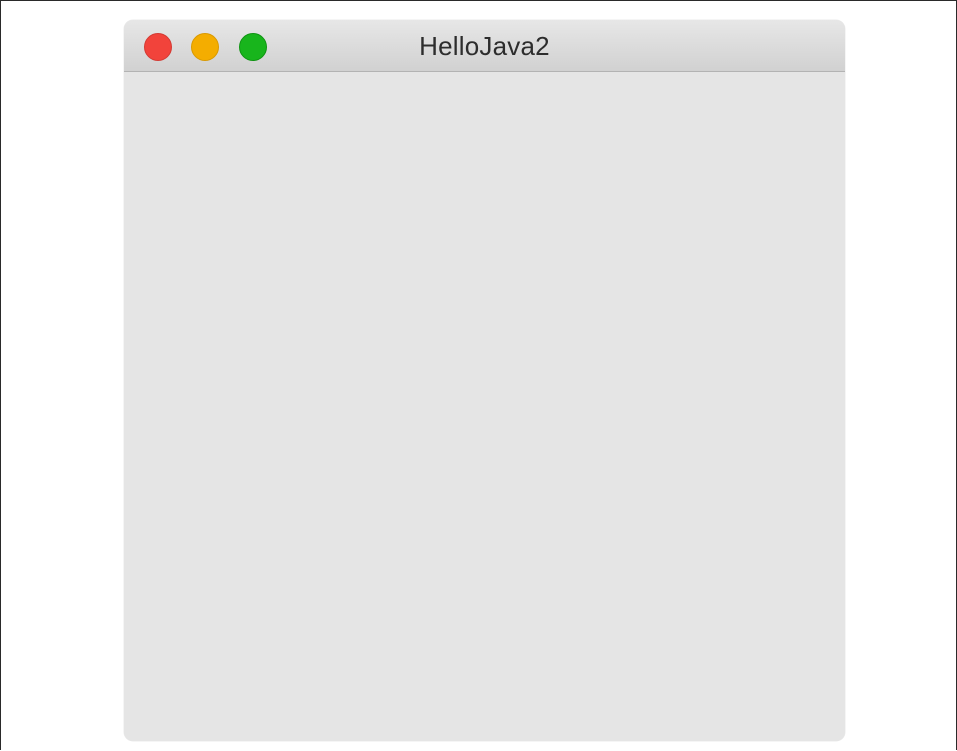  I want to click on window-titlebar: HelloJava2, so click(484, 46).